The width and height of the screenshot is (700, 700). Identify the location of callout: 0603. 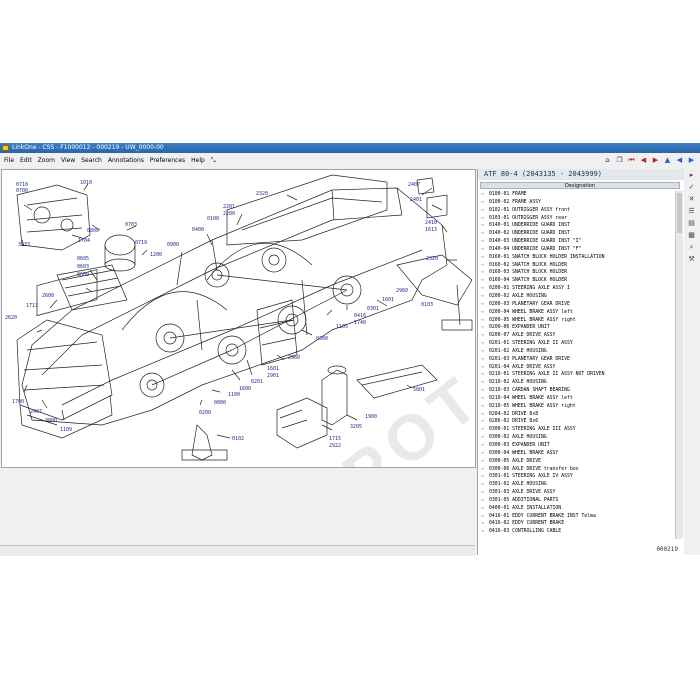
(83, 267).